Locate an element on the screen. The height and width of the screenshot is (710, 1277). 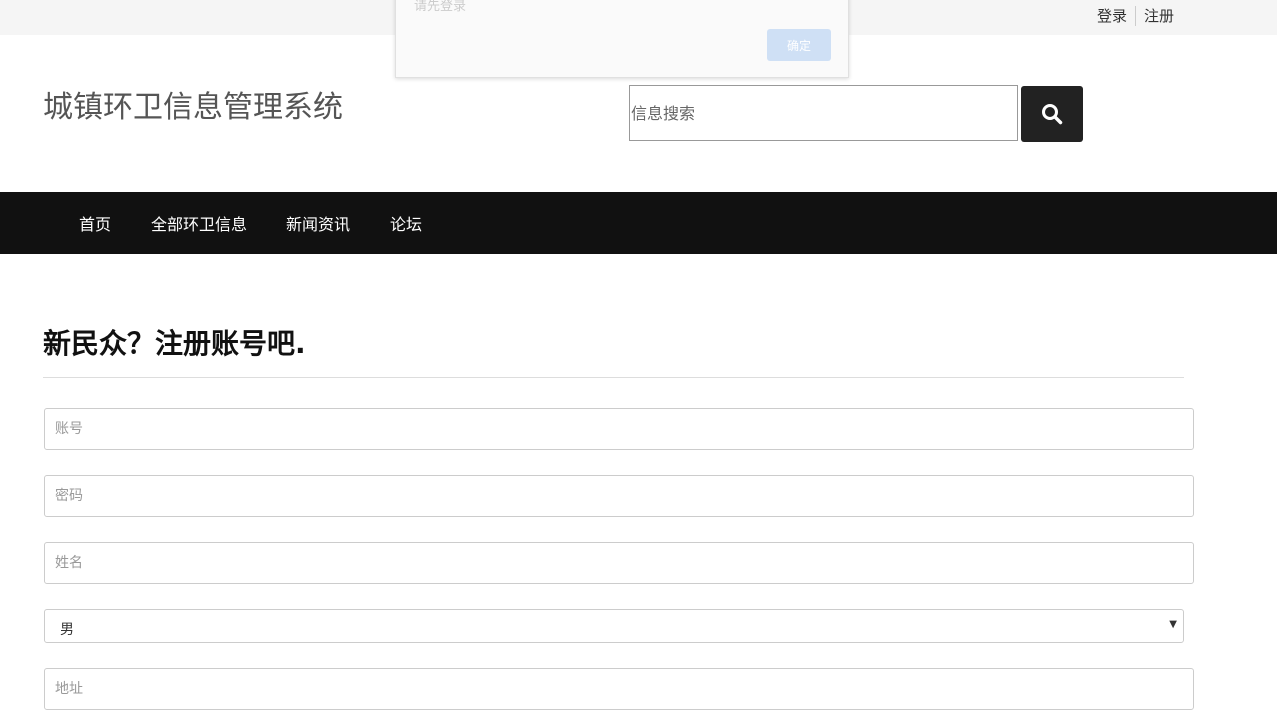
account-links: 登录 注册 is located at coordinates (1135, 15).